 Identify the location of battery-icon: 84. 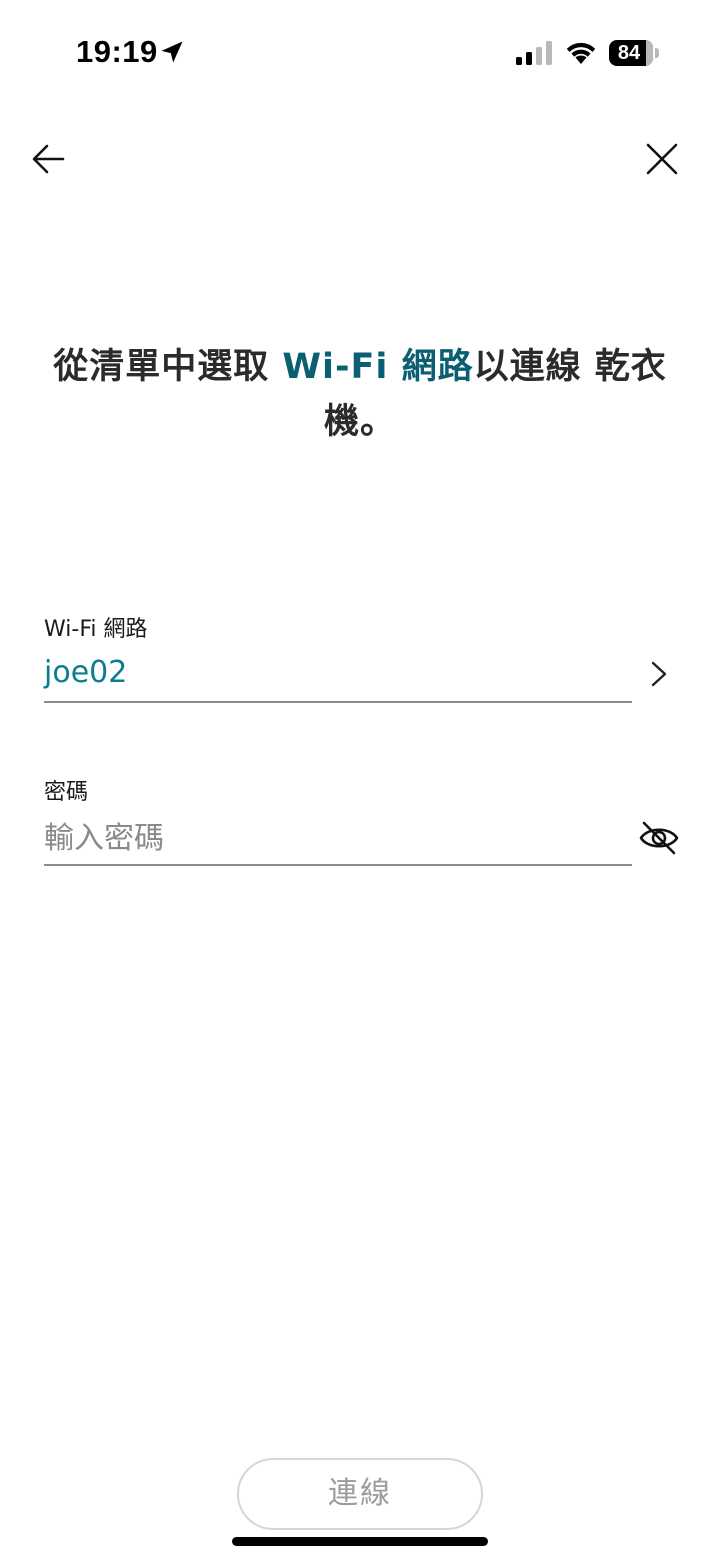
(634, 53).